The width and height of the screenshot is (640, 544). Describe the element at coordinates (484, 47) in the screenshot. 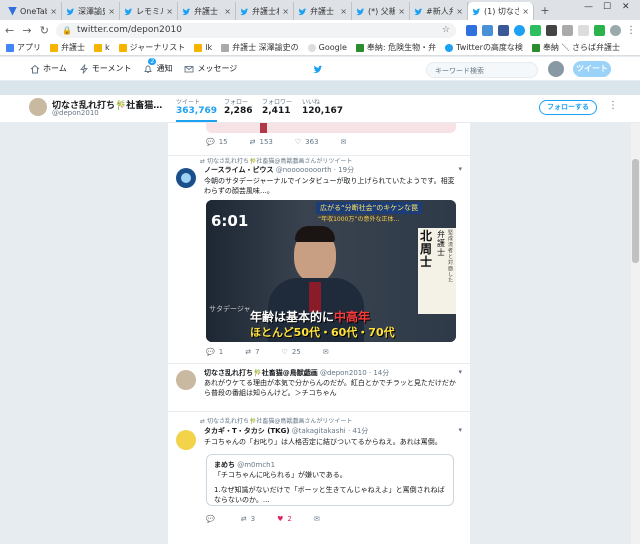

I see `bookmark-link: Twitterの高度な検` at that location.